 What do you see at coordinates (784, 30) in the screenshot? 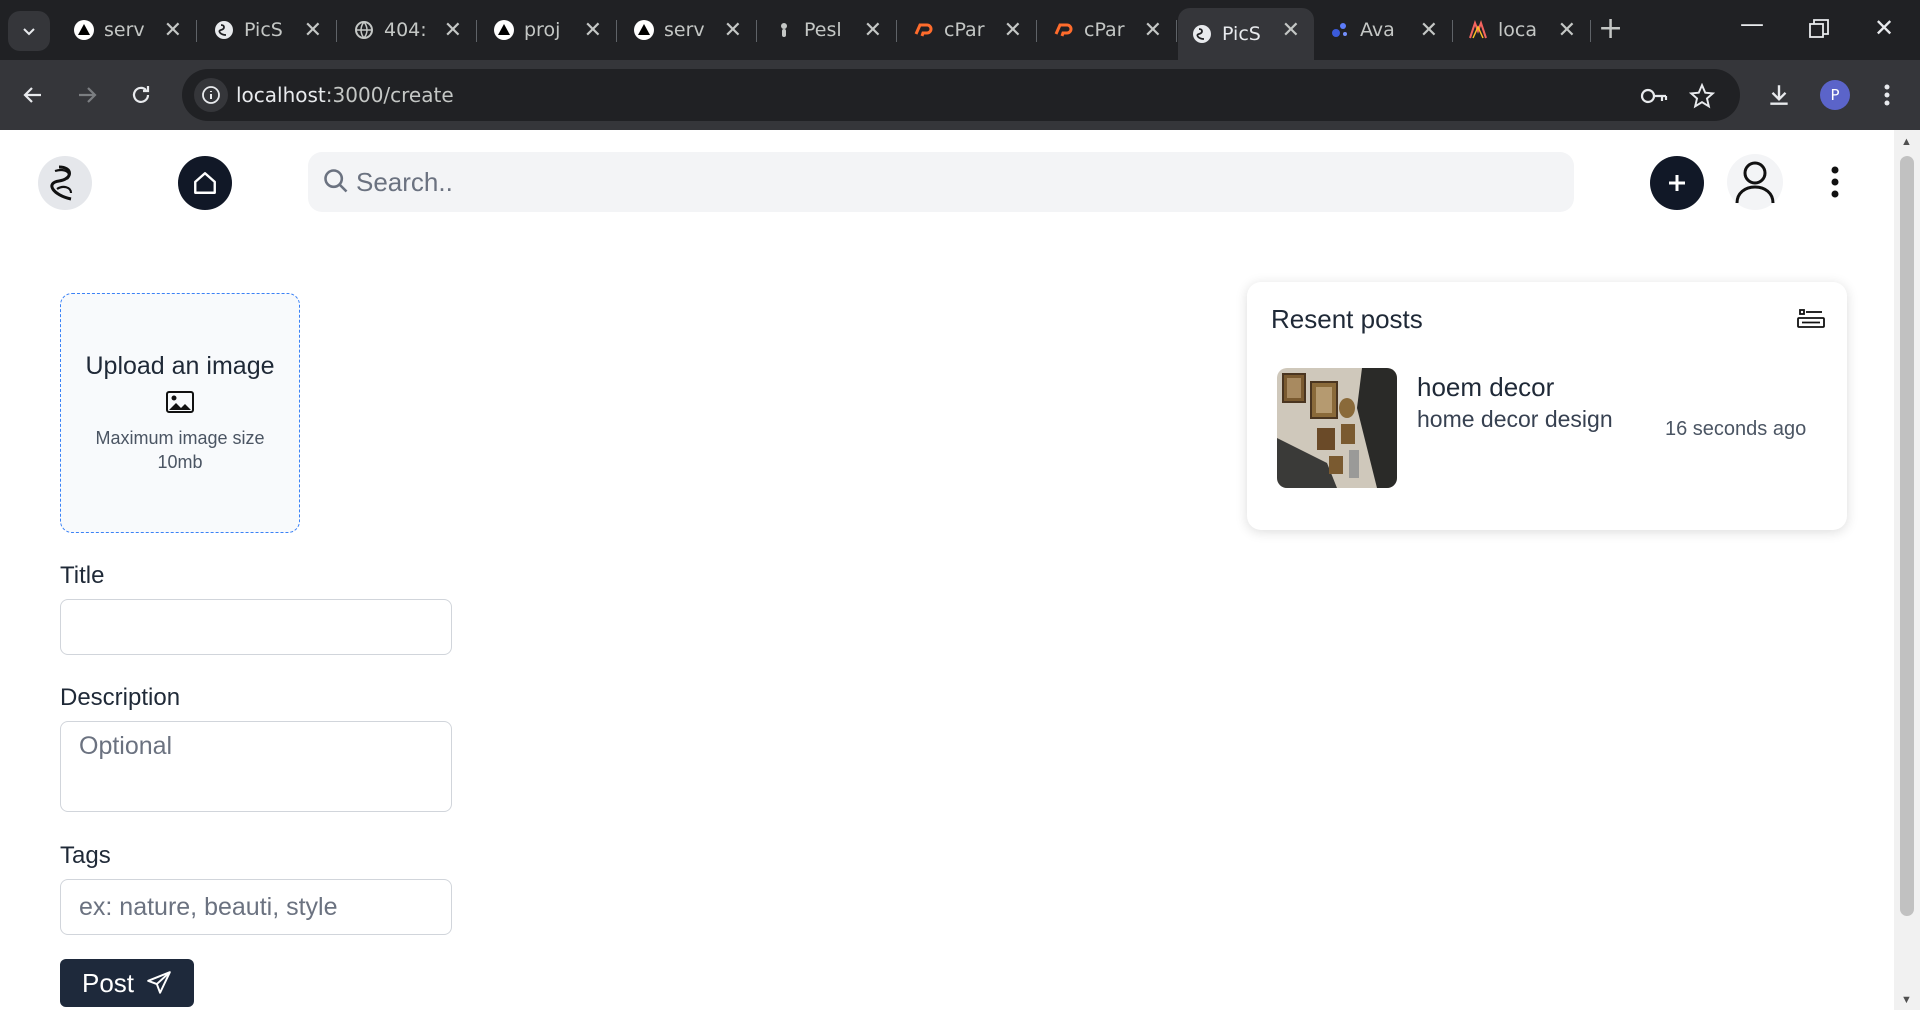
I see `pest-icon` at bounding box center [784, 30].